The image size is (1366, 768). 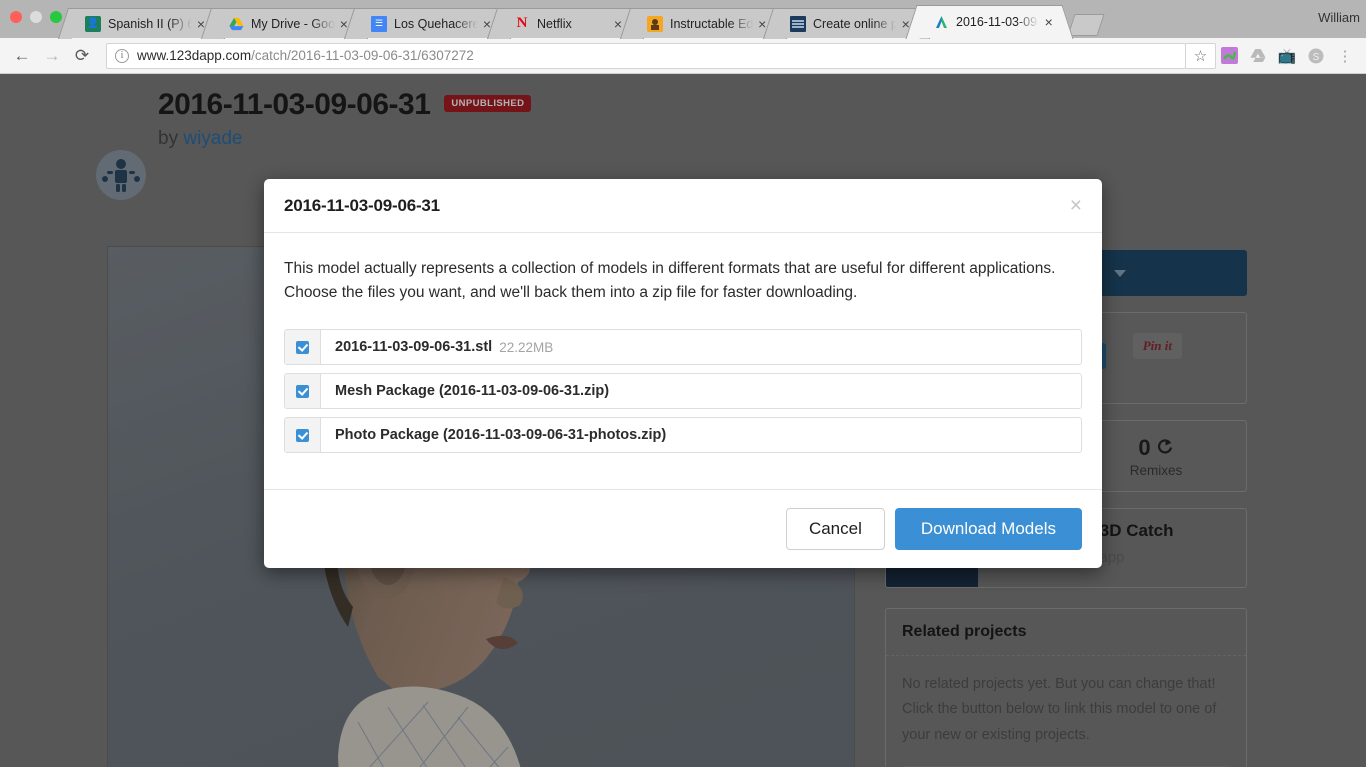 What do you see at coordinates (683, 206) in the screenshot?
I see `modal-header: 2016-11-03-09-06-31 ×` at bounding box center [683, 206].